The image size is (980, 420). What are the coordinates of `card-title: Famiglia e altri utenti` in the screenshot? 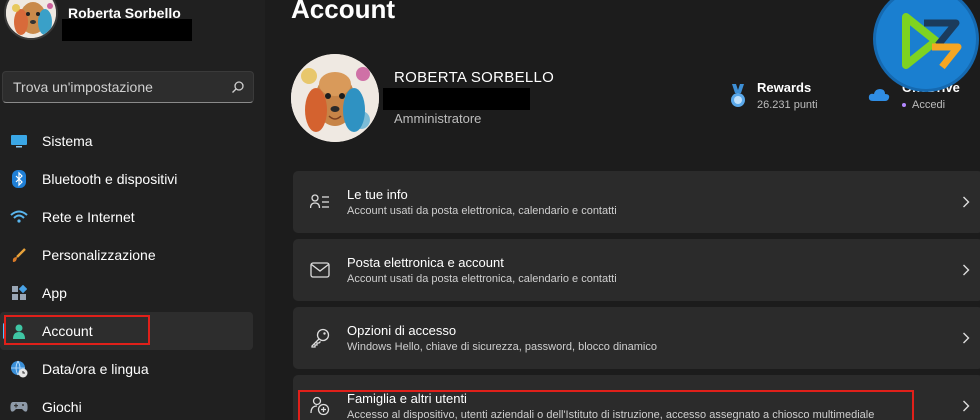 It's located at (407, 398).